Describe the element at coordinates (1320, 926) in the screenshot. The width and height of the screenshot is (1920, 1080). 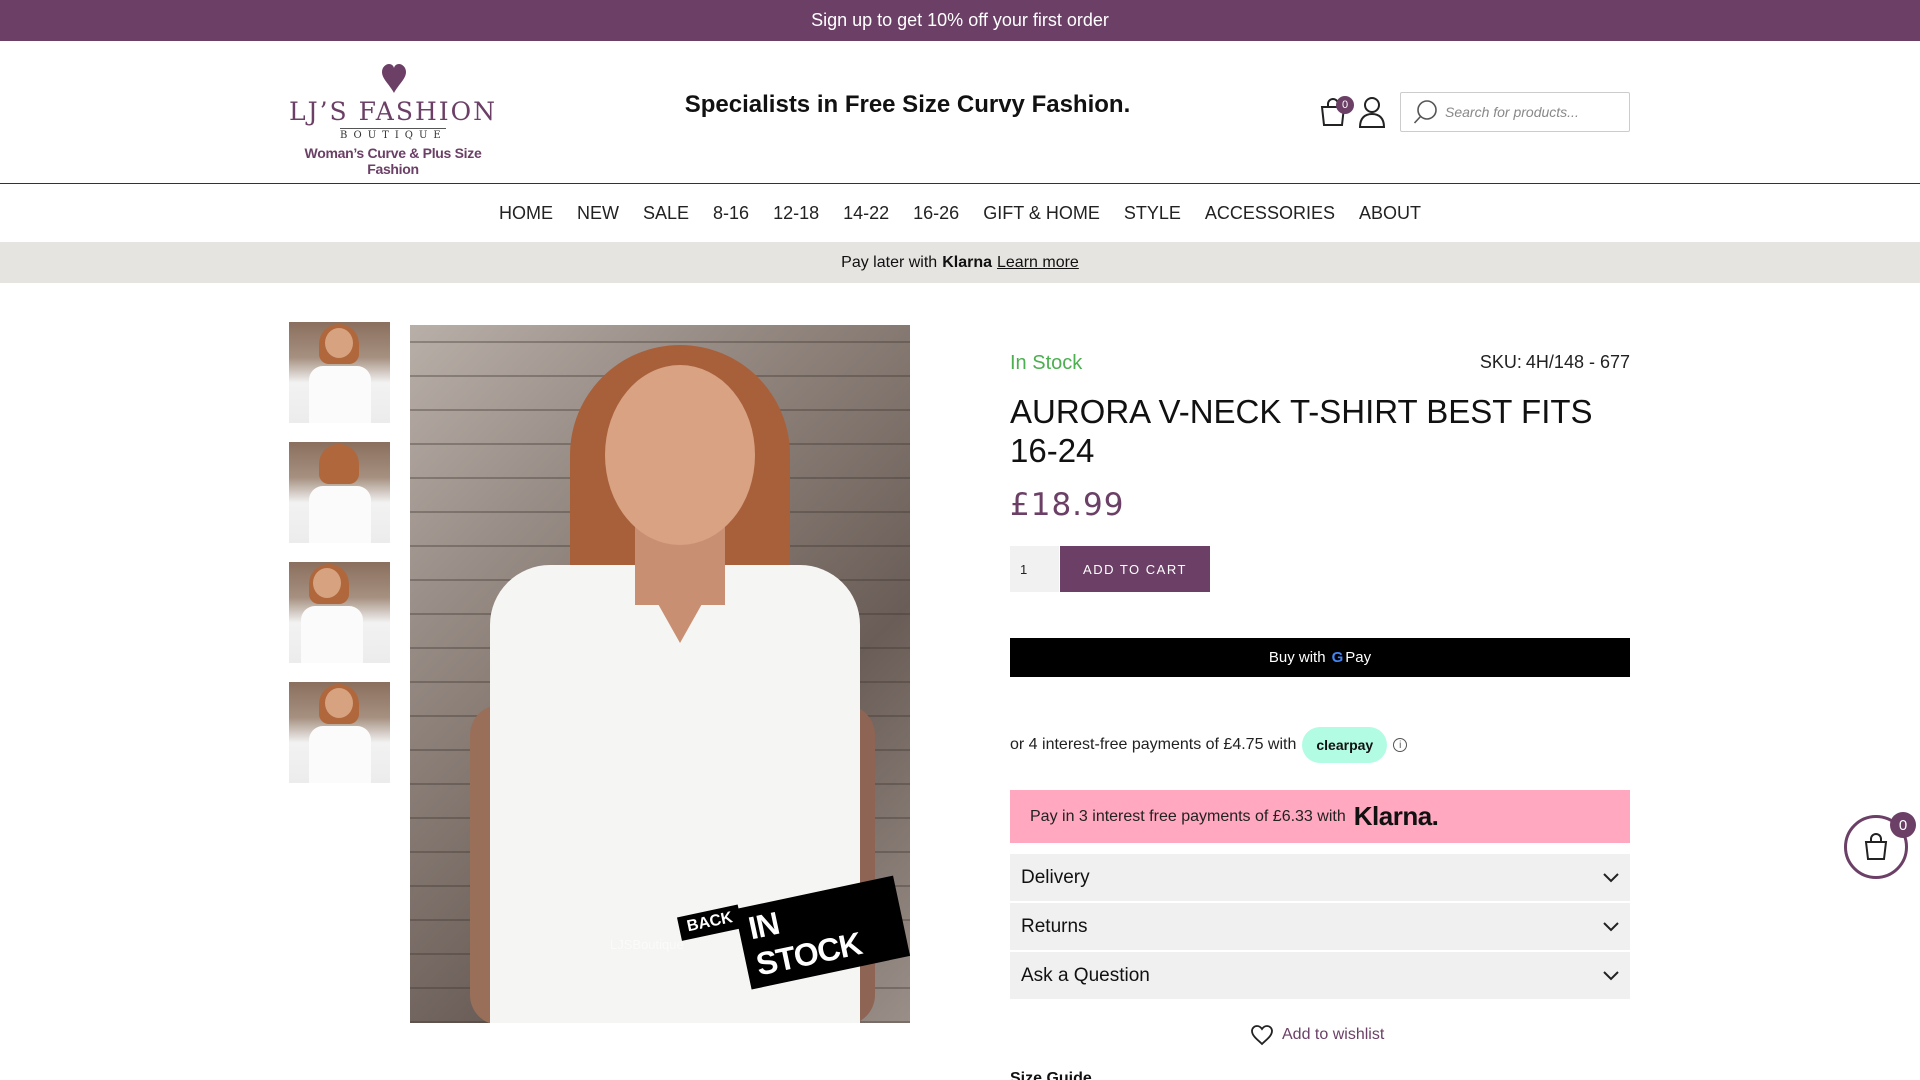
I see `accordion-returns: Returns` at that location.